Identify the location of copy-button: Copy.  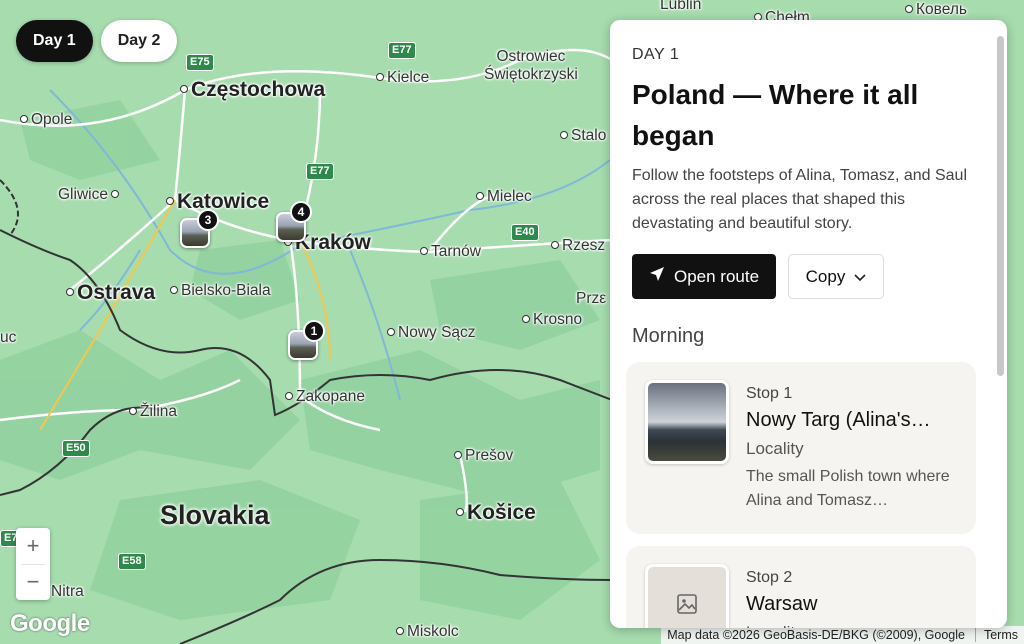
(836, 276).